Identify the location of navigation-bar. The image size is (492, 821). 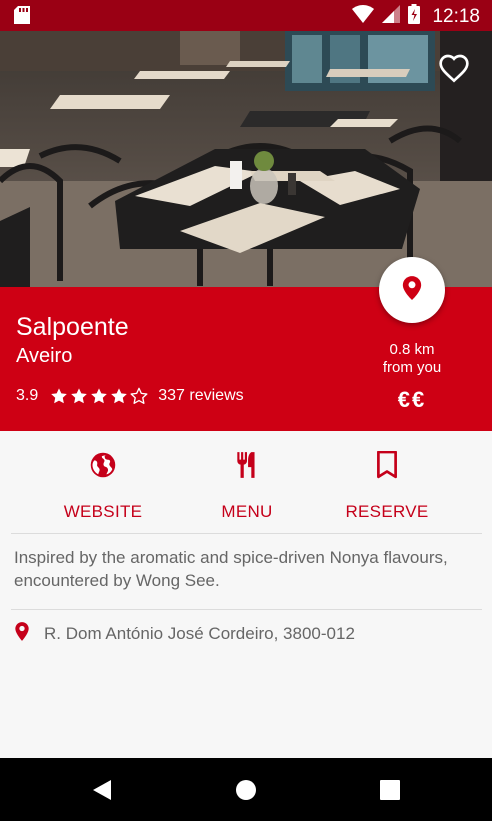
(246, 789).